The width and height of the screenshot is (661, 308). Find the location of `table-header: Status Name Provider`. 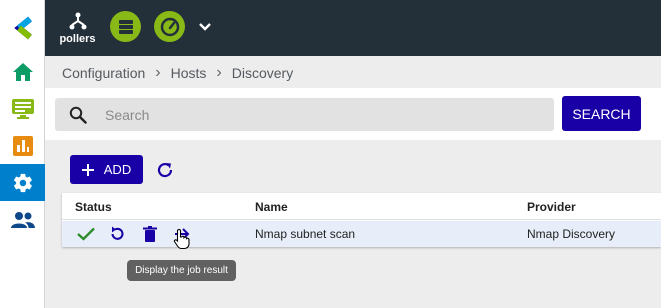

table-header: Status Name Provider is located at coordinates (361, 206).